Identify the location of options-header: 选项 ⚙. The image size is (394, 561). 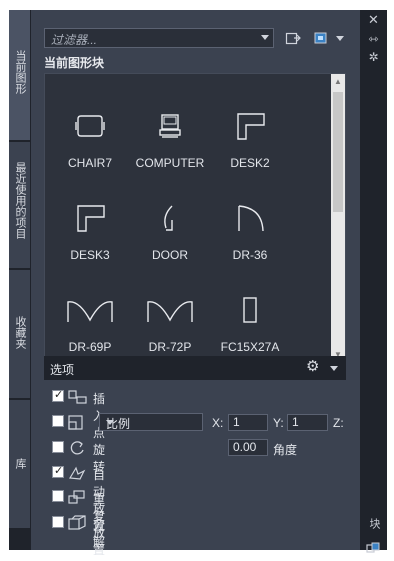
(195, 368).